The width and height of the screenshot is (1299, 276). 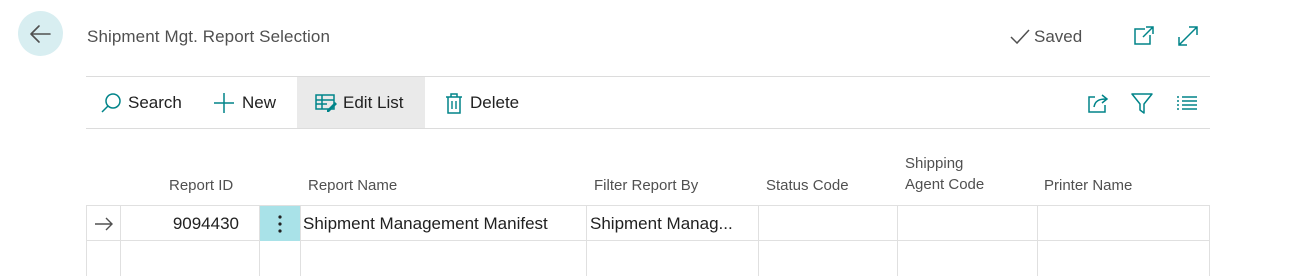 I want to click on filter-button, so click(x=1142, y=103).